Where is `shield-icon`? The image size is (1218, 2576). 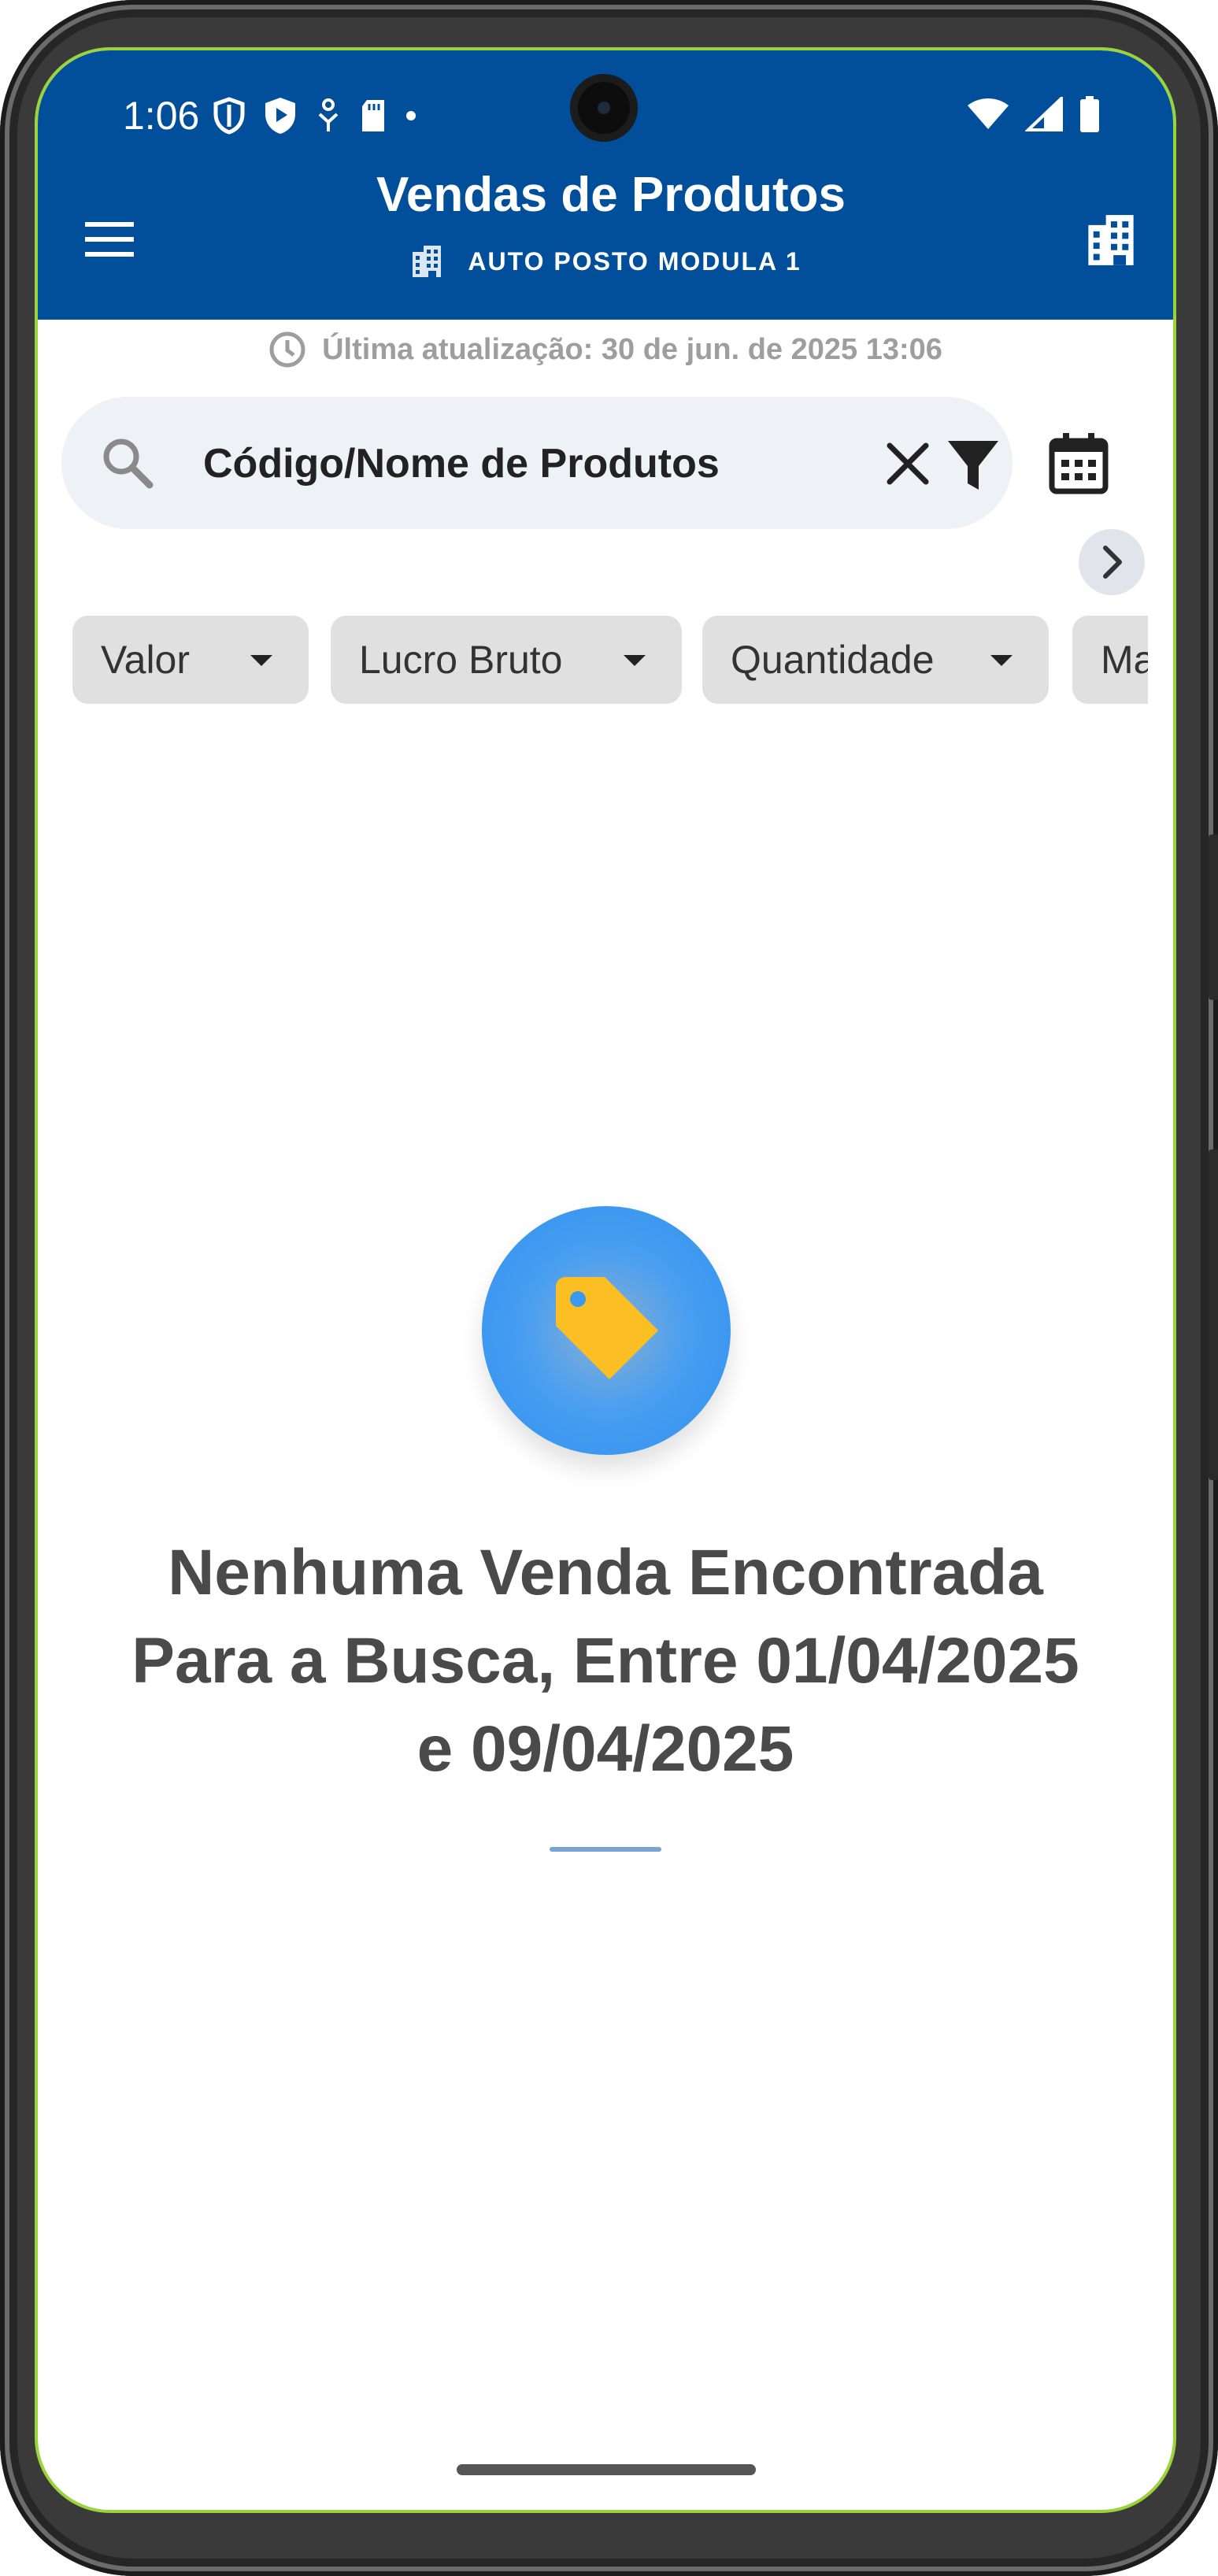
shield-icon is located at coordinates (229, 116).